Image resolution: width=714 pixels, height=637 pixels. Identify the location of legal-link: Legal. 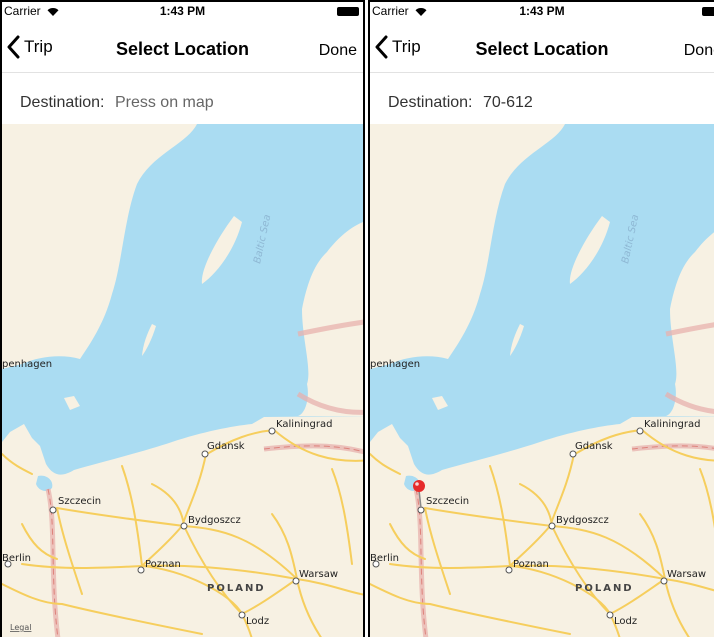
(20, 627).